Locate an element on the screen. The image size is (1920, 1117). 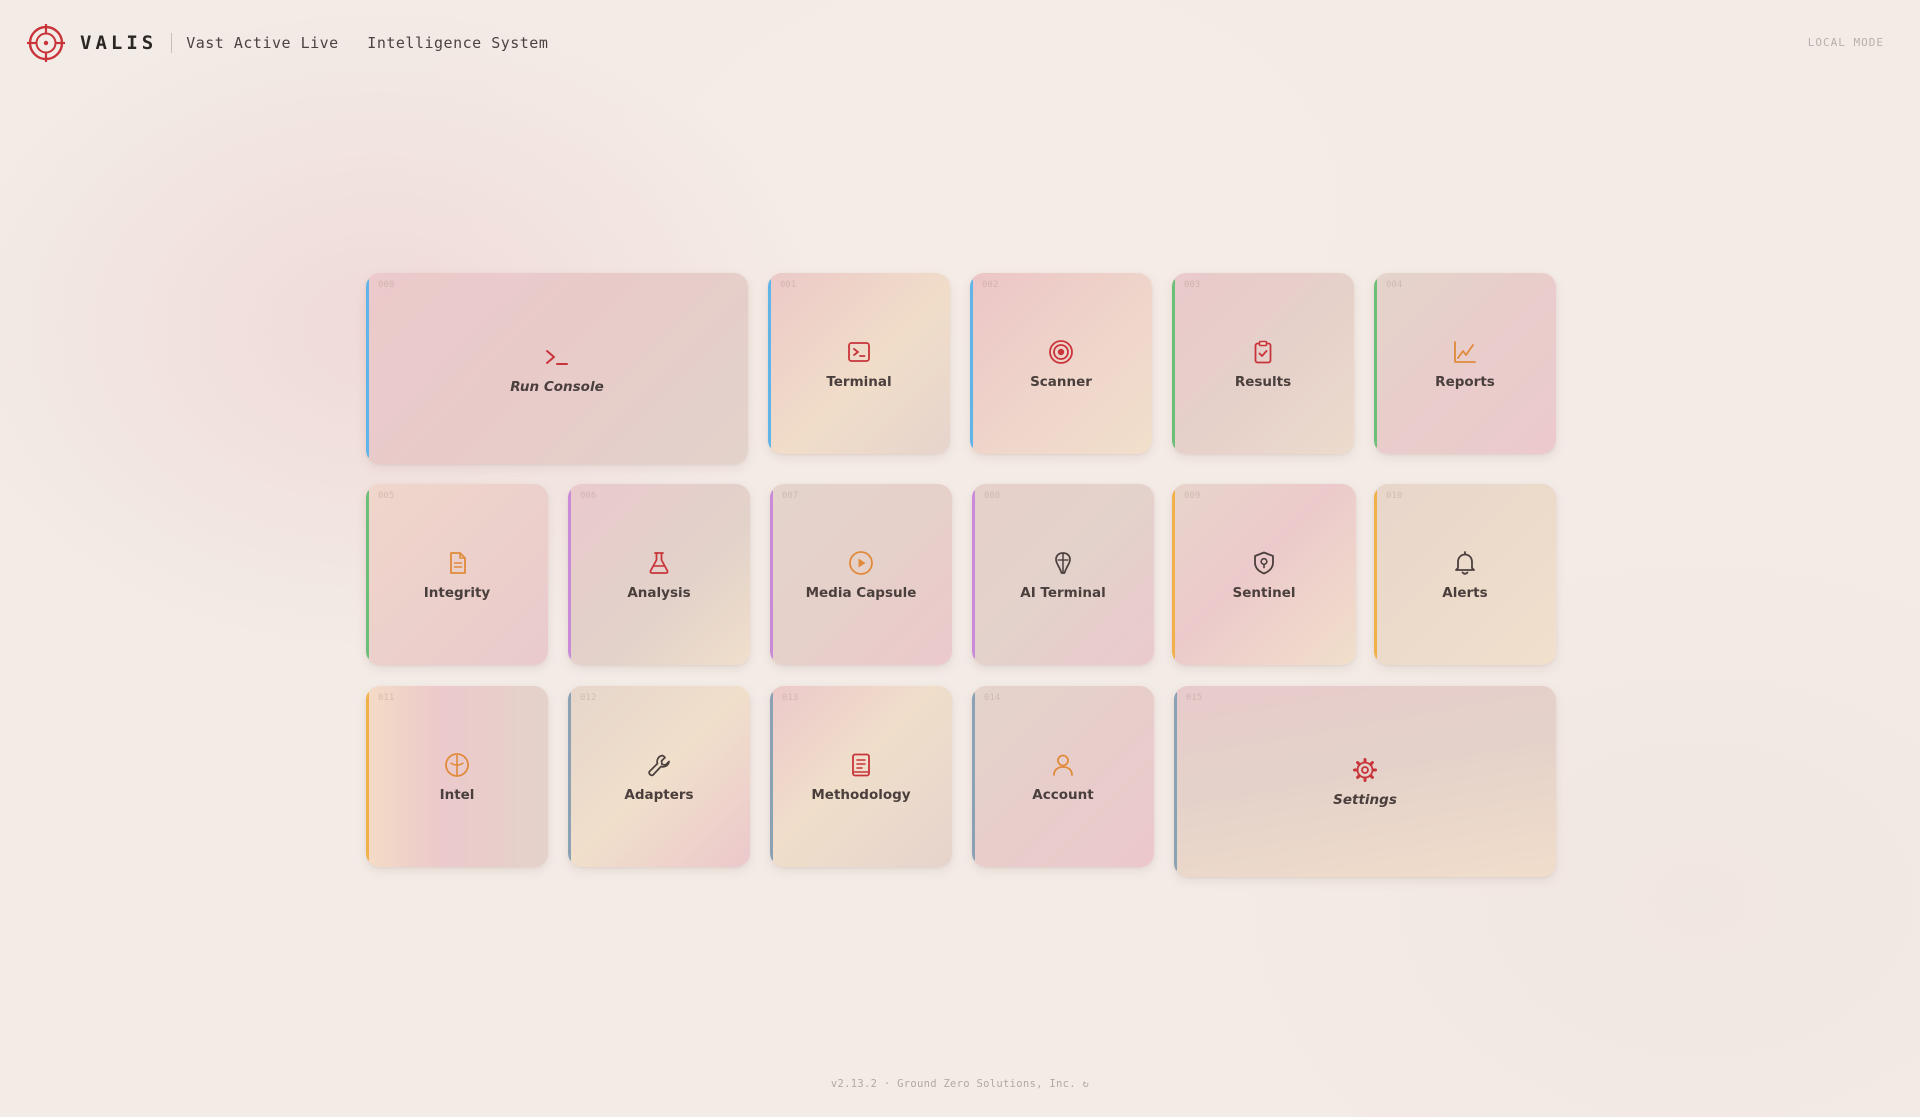
tile-settings: 015 Settings is located at coordinates (1365, 781).